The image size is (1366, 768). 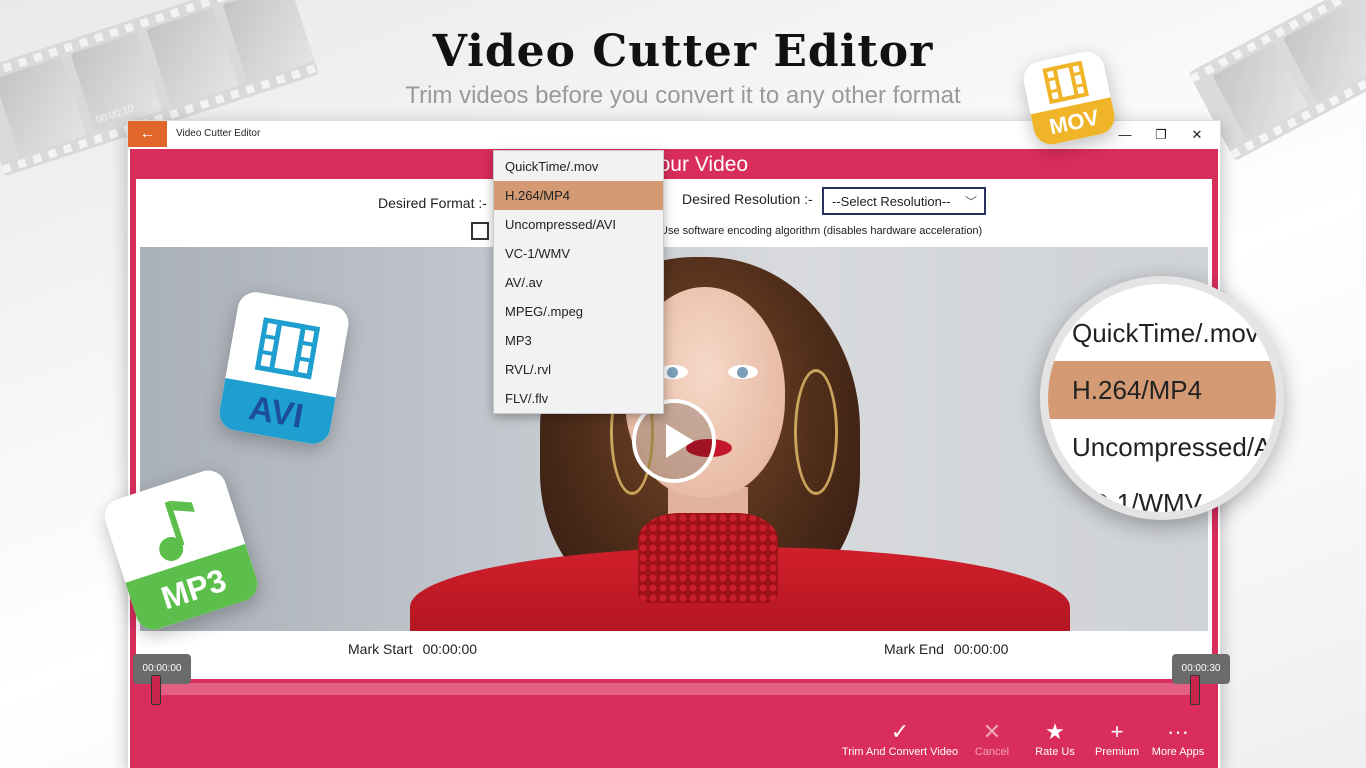 I want to click on mark-start: Mark Start 00:00:00, so click(x=412, y=649).